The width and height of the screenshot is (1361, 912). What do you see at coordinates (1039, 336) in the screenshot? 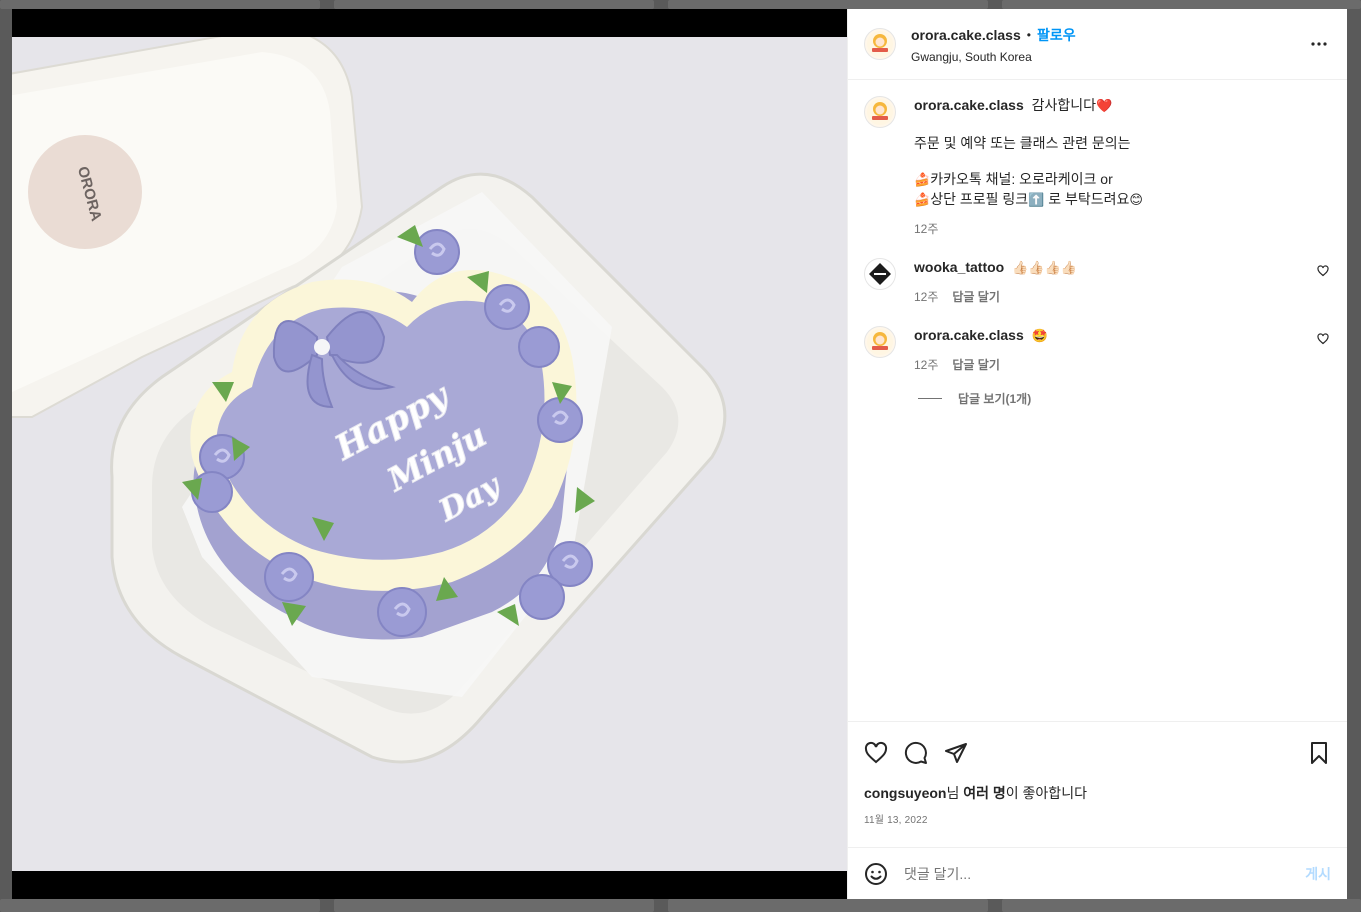
I see `comment-text: 🤩` at bounding box center [1039, 336].